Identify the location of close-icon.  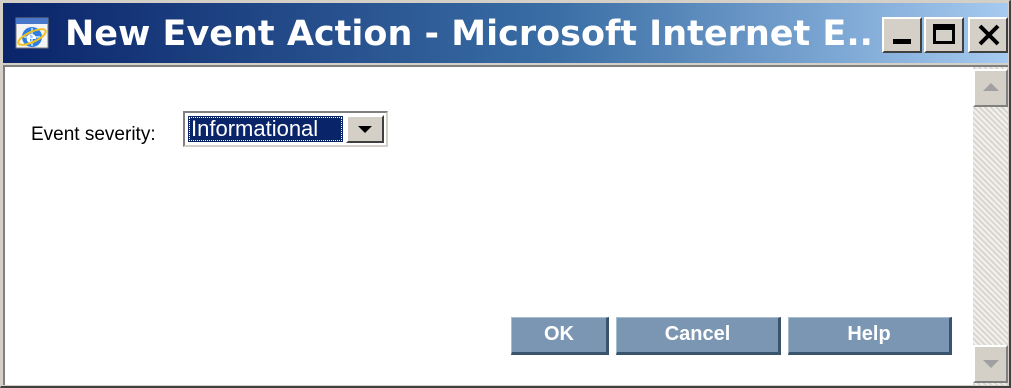
(989, 35).